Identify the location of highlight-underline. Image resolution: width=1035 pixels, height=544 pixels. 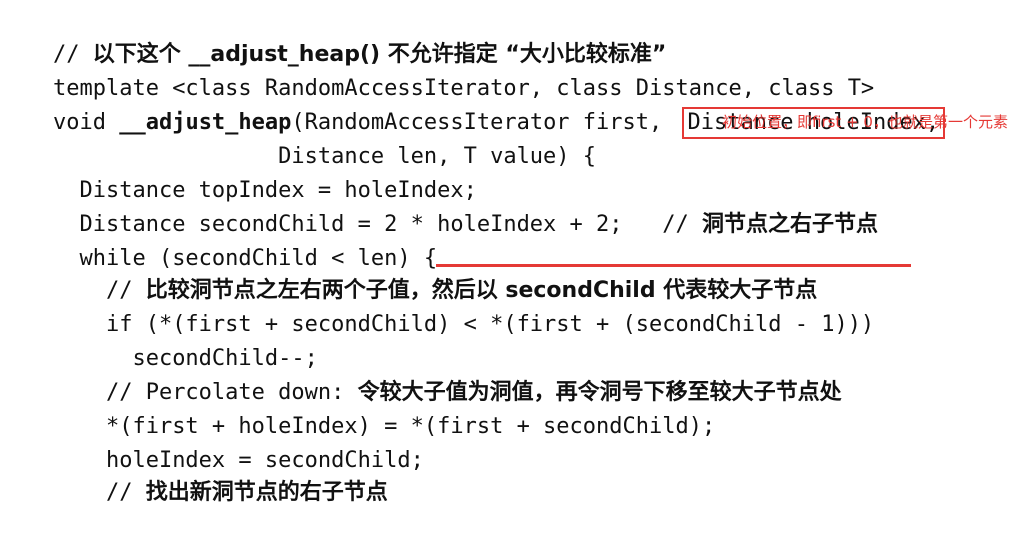
(673, 265).